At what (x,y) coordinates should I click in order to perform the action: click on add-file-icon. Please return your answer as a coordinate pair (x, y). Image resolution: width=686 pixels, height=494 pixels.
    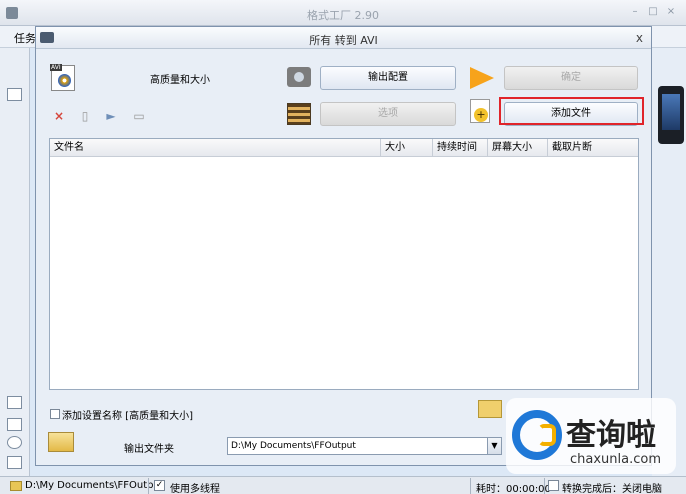
    Looking at the image, I should click on (480, 111).